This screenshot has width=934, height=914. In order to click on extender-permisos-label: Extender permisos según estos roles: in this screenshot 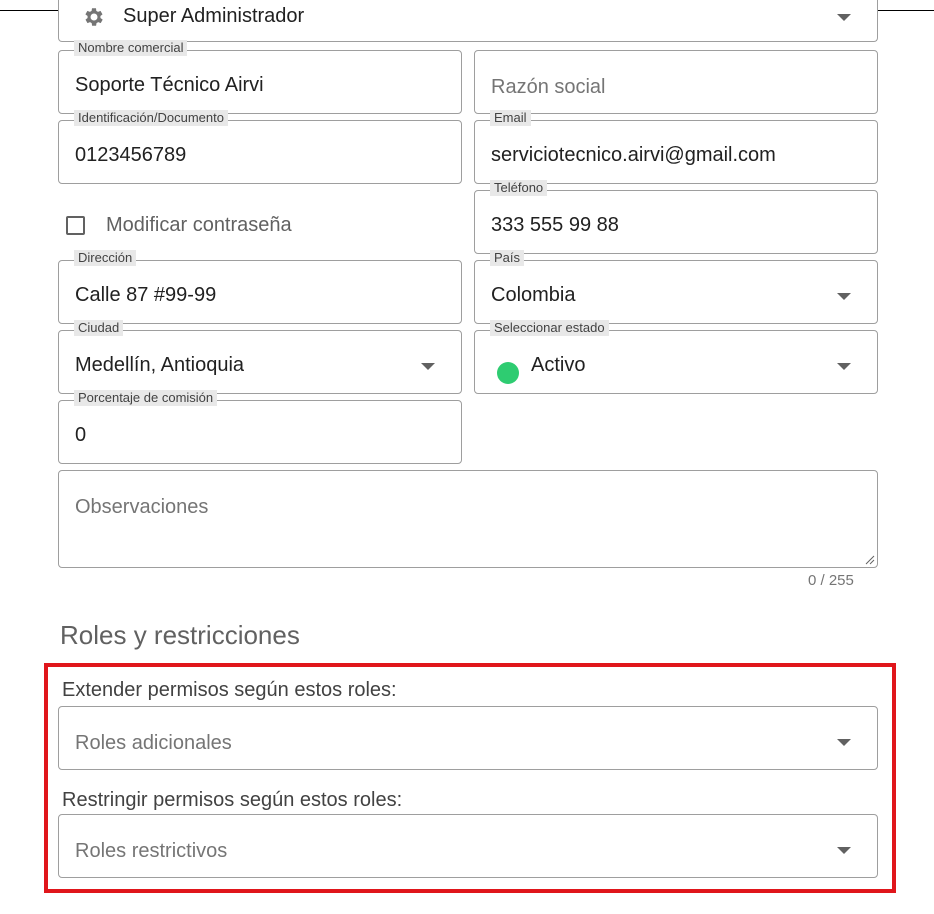, I will do `click(229, 690)`.